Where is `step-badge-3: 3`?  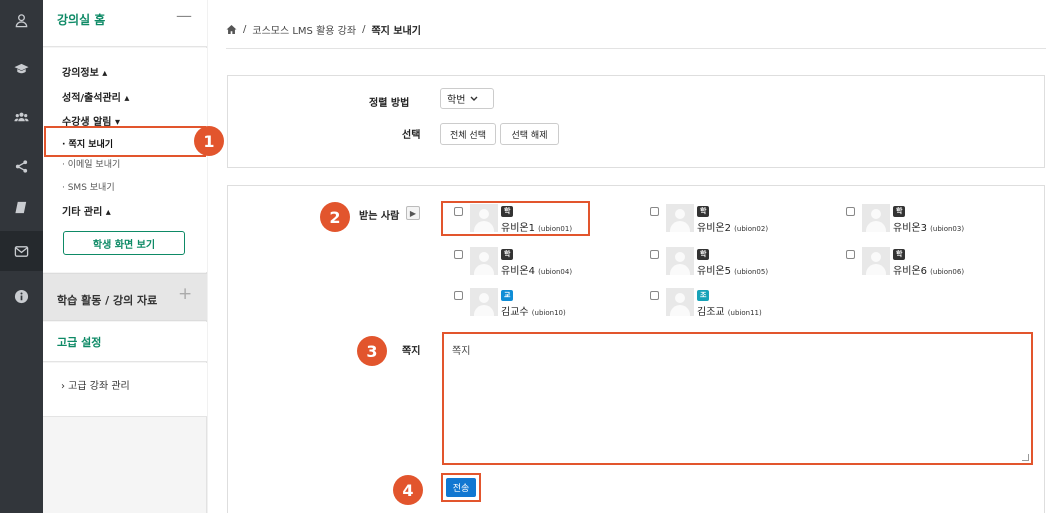
step-badge-3: 3 is located at coordinates (372, 351).